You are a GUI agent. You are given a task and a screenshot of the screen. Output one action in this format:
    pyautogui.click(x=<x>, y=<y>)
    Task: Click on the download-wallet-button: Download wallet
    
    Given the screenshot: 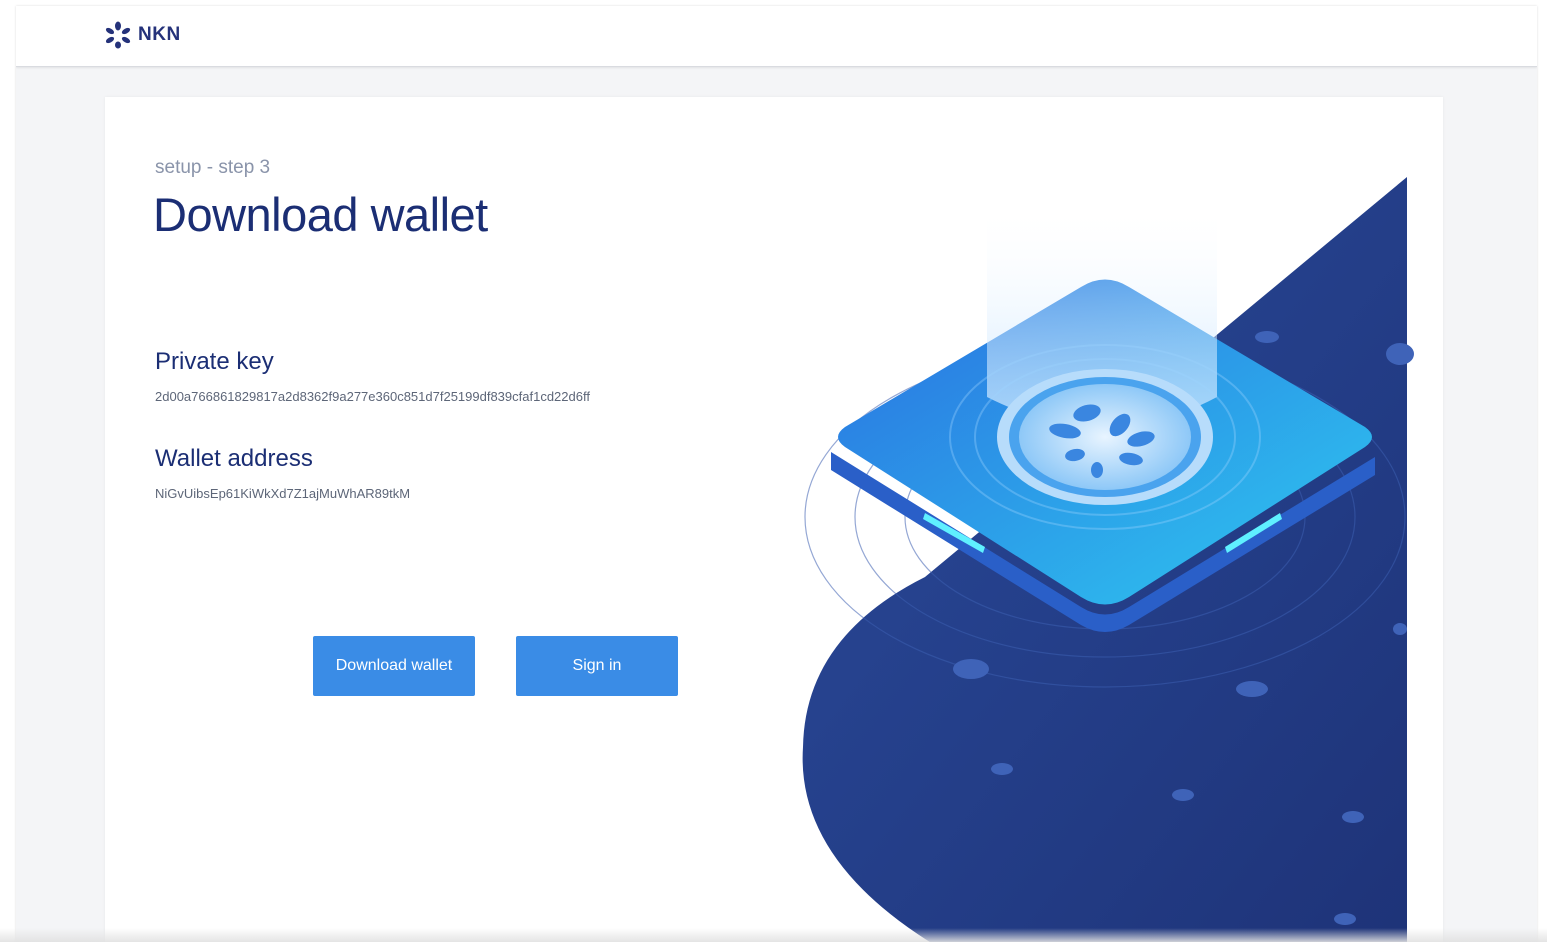 What is the action you would take?
    pyautogui.click(x=394, y=666)
    